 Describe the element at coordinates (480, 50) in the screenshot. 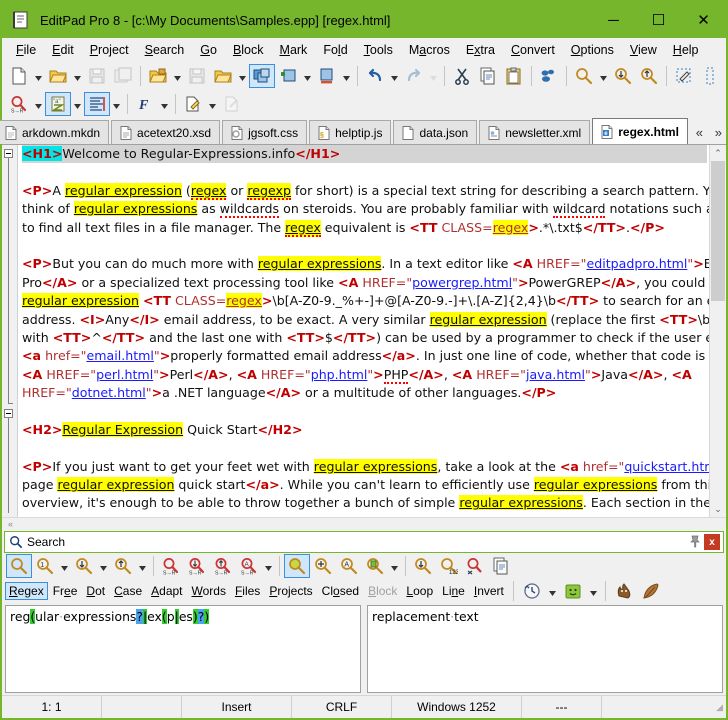

I see `menu-item-extra: Extra` at that location.